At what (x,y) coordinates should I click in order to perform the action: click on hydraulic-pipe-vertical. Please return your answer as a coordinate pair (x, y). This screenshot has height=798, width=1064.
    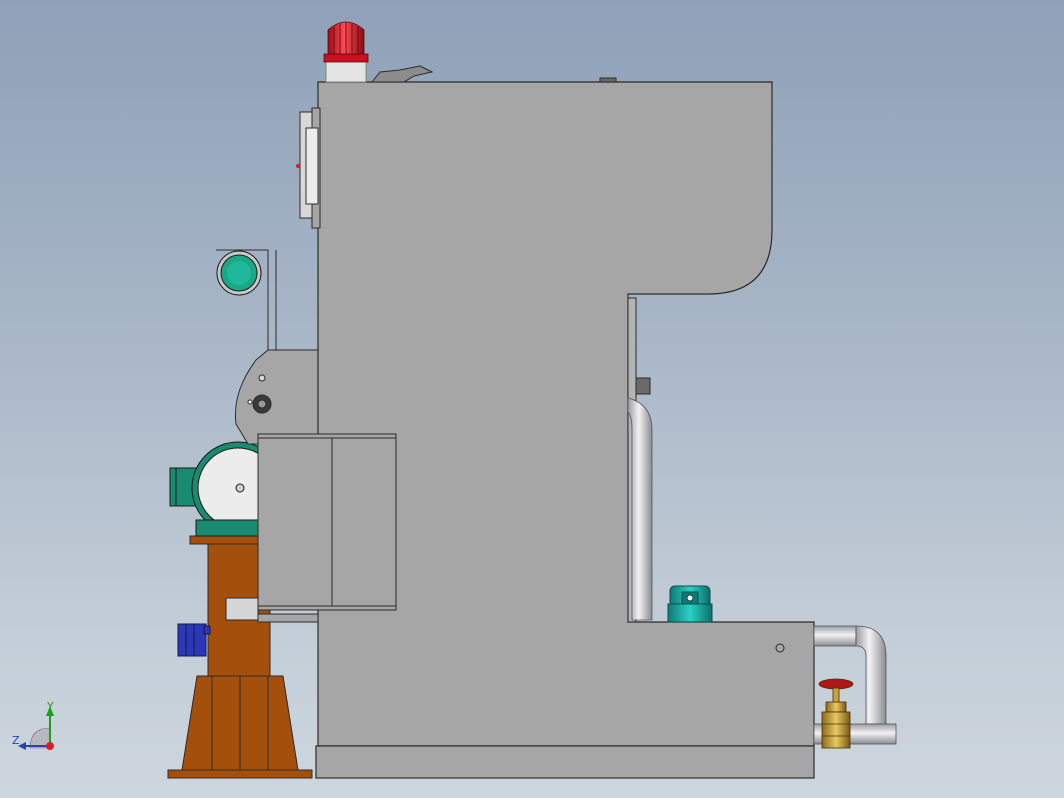
    Looking at the image, I should click on (640, 509).